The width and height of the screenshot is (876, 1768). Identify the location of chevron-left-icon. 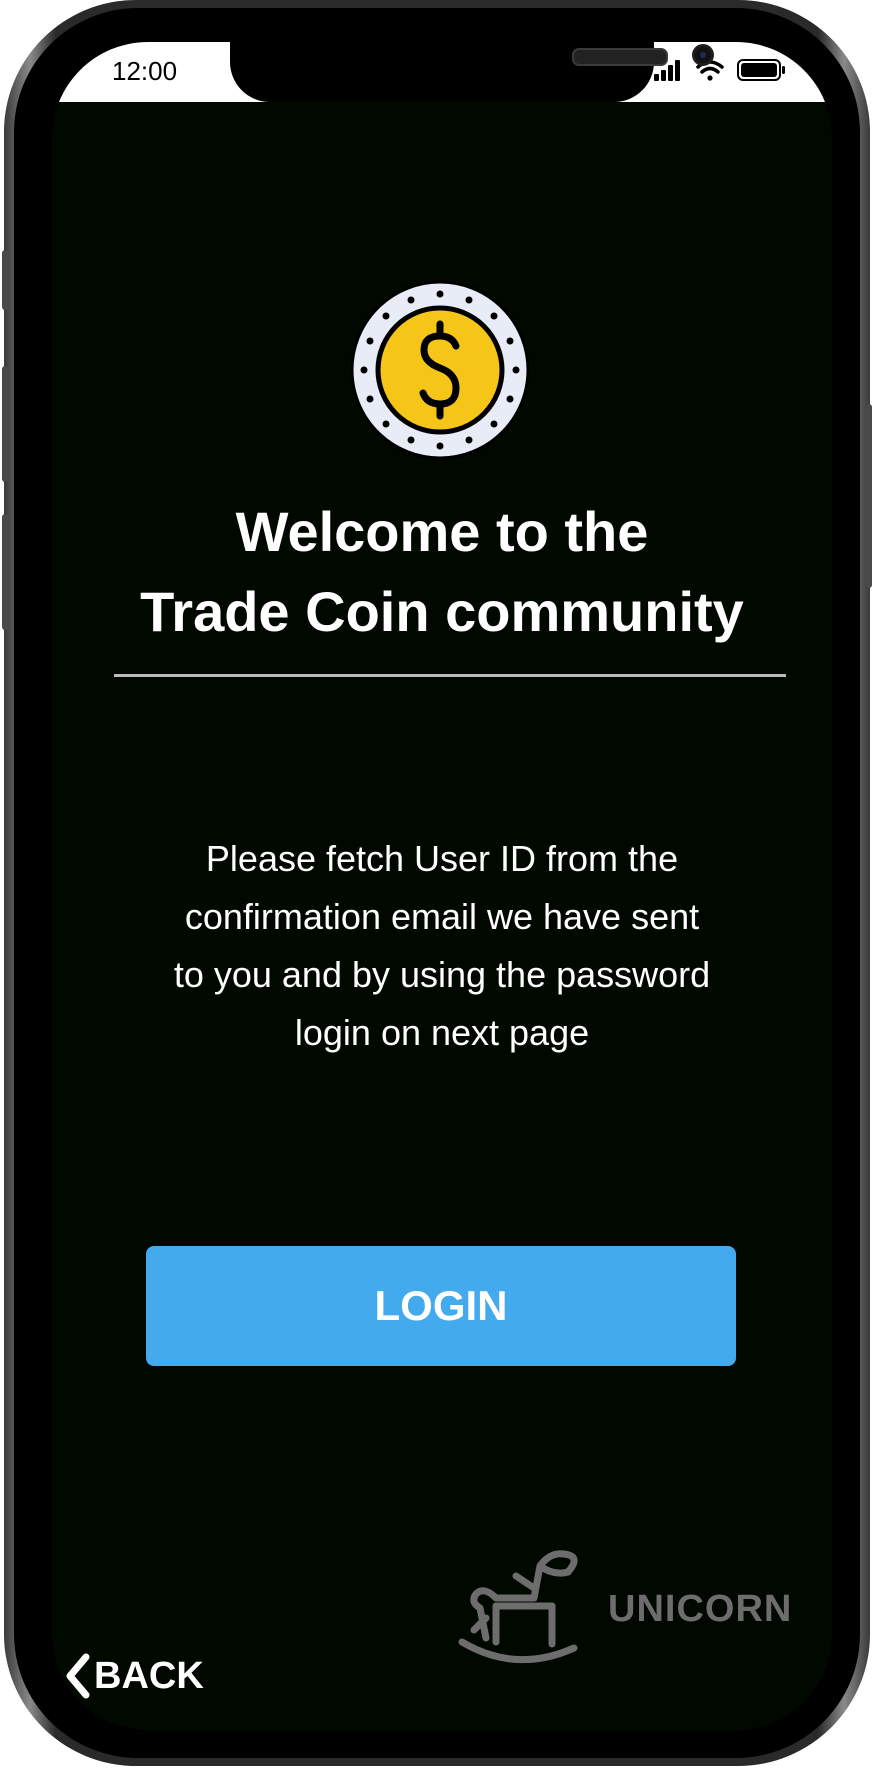
(78, 1676).